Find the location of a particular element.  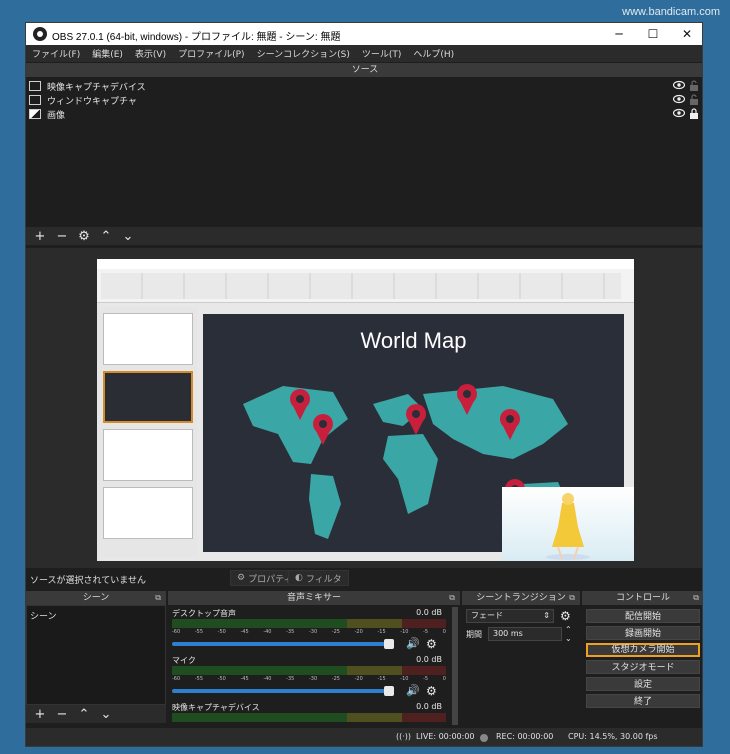

duration-stepper-icon: ⌃ ⌄ is located at coordinates (568, 634).